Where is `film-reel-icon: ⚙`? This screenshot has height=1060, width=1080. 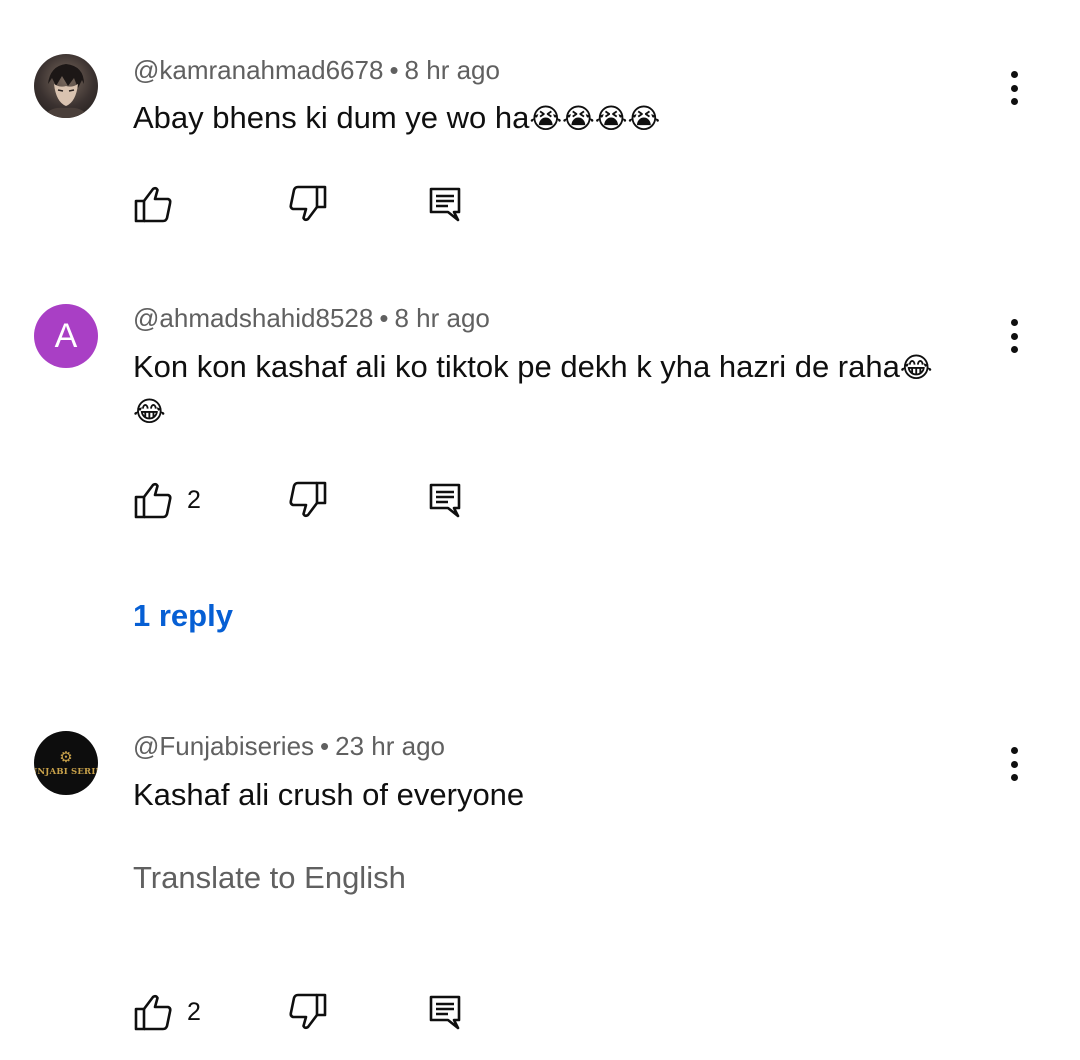 film-reel-icon: ⚙ is located at coordinates (66, 757).